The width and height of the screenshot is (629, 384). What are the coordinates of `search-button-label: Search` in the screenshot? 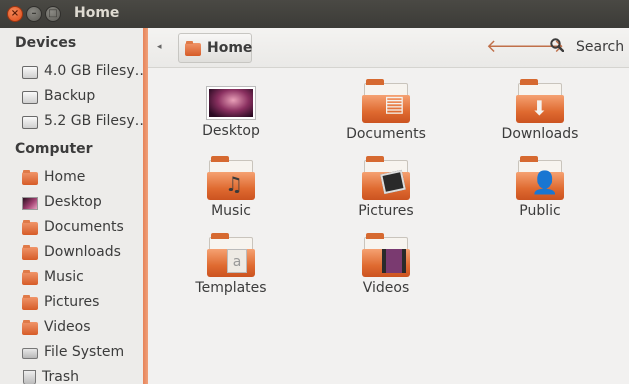 It's located at (600, 47).